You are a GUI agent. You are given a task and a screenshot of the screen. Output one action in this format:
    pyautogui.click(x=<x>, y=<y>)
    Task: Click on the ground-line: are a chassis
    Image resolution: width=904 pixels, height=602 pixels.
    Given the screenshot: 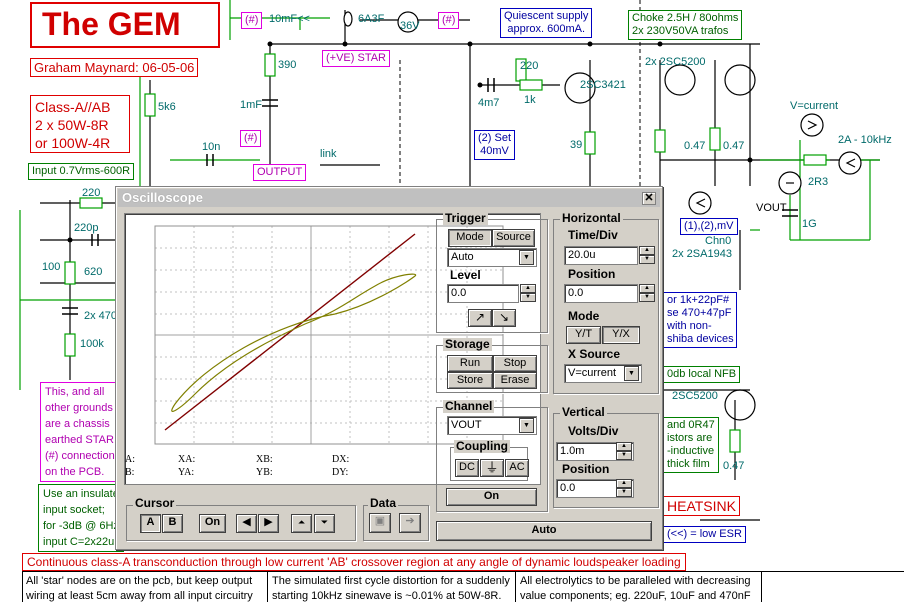 What is the action you would take?
    pyautogui.click(x=77, y=424)
    